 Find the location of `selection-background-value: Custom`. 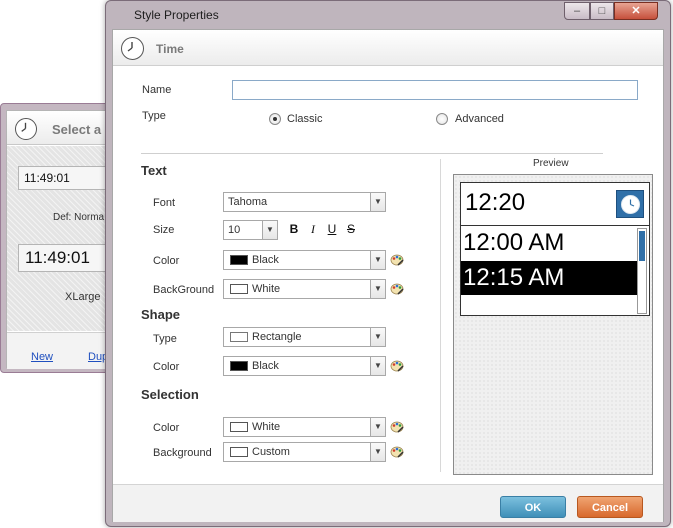

selection-background-value: Custom is located at coordinates (271, 452).